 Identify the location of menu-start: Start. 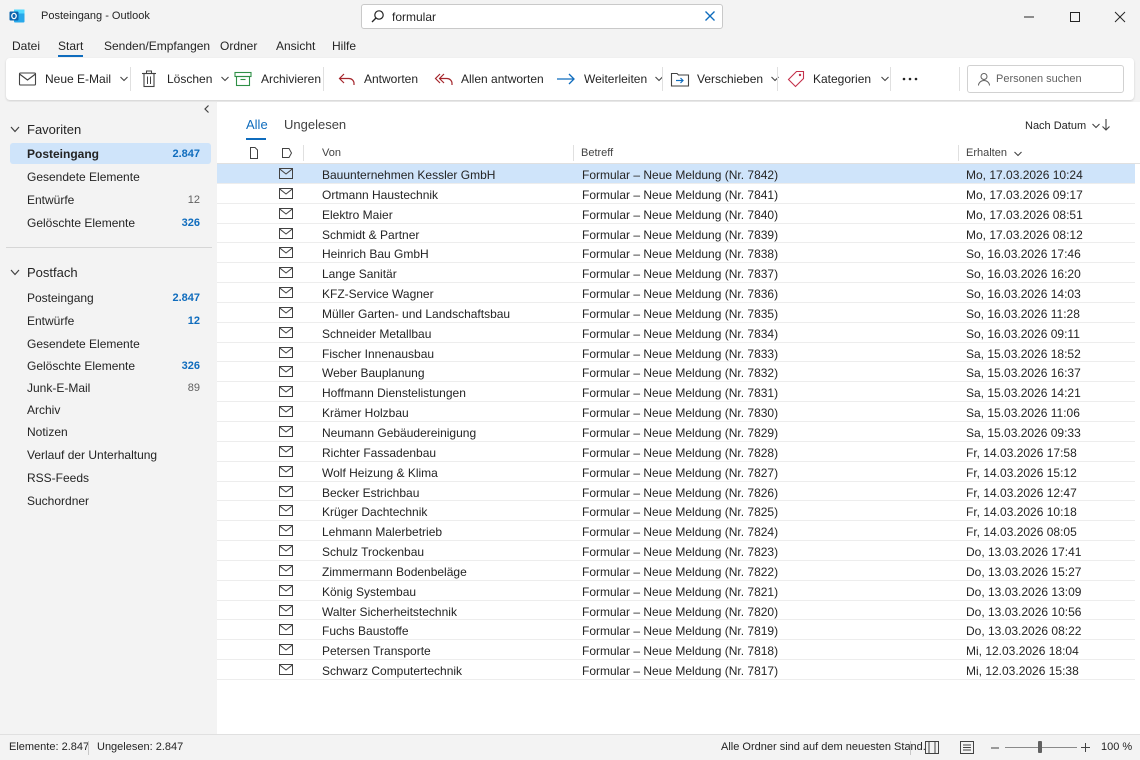
(70, 46).